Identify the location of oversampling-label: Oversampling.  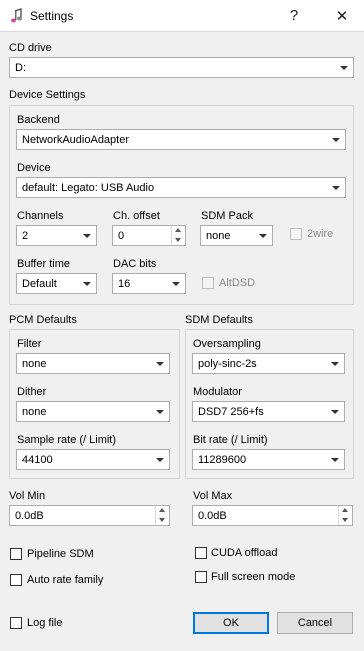
(227, 344).